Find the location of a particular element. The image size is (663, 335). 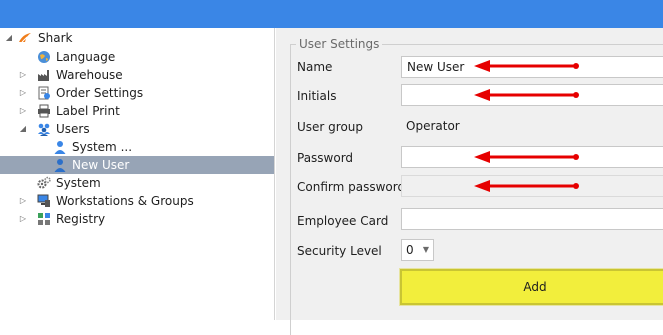

order-settings-icon is located at coordinates (44, 93).